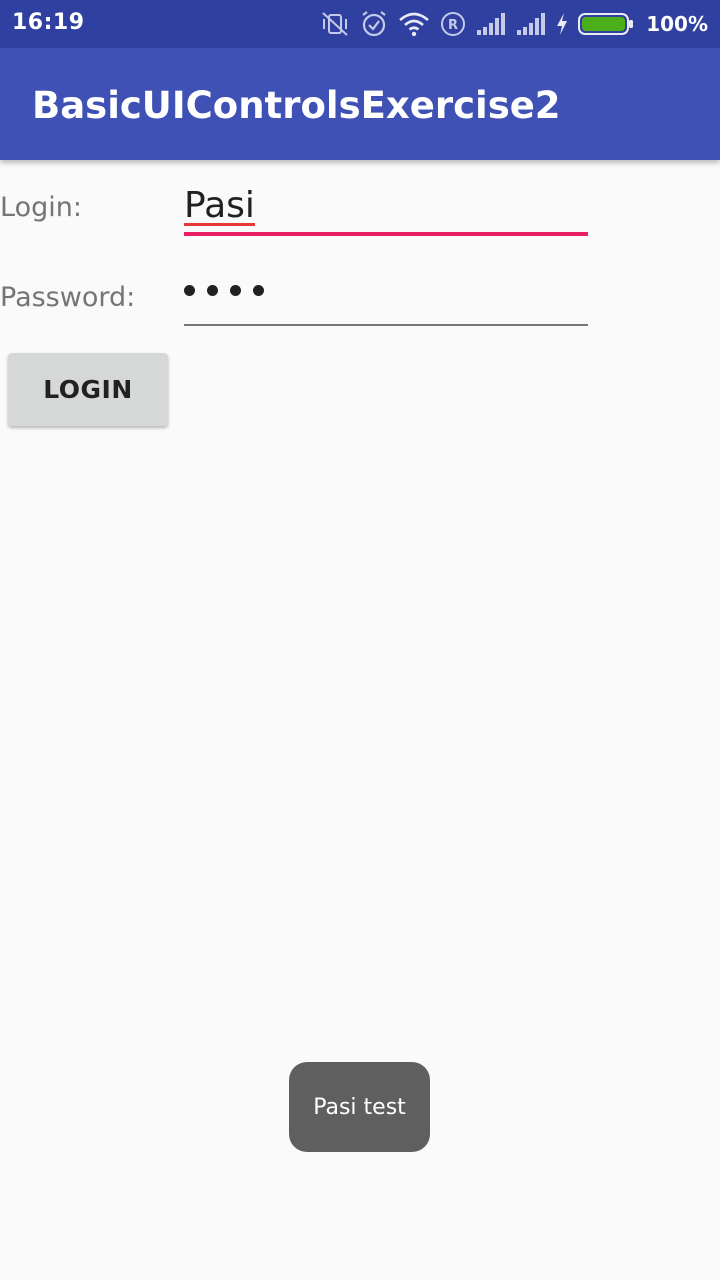 Image resolution: width=720 pixels, height=1280 pixels. Describe the element at coordinates (606, 24) in the screenshot. I see `battery-icon` at that location.